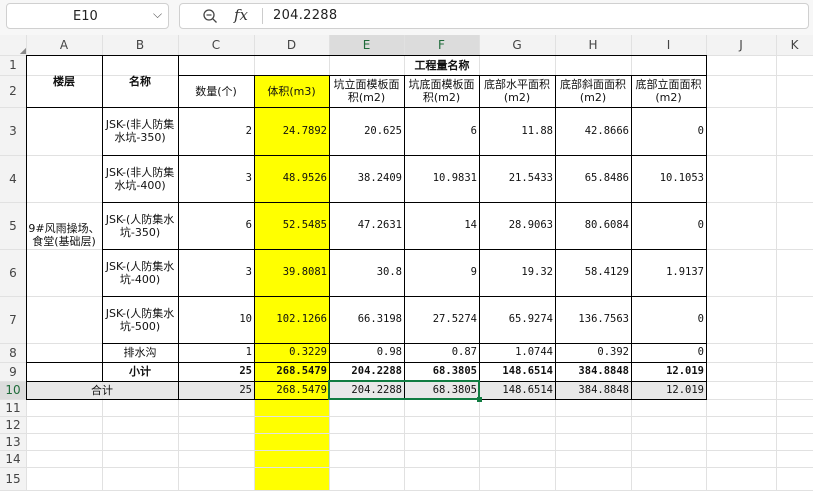 The image size is (813, 491). I want to click on table-row-name: JSK-(非人防集水坑-350), so click(140, 131).